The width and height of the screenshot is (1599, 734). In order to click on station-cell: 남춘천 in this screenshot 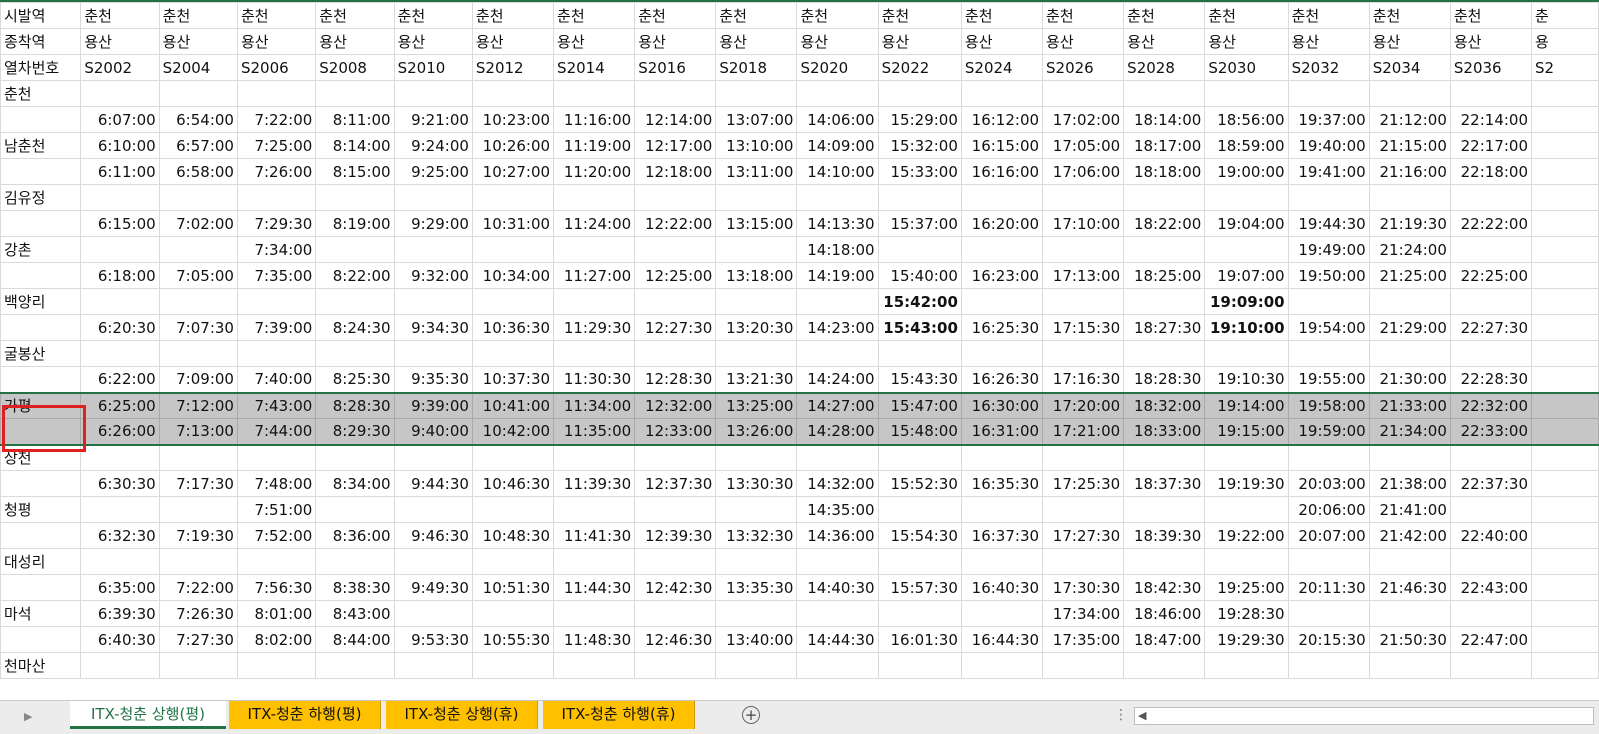, I will do `click(41, 145)`.